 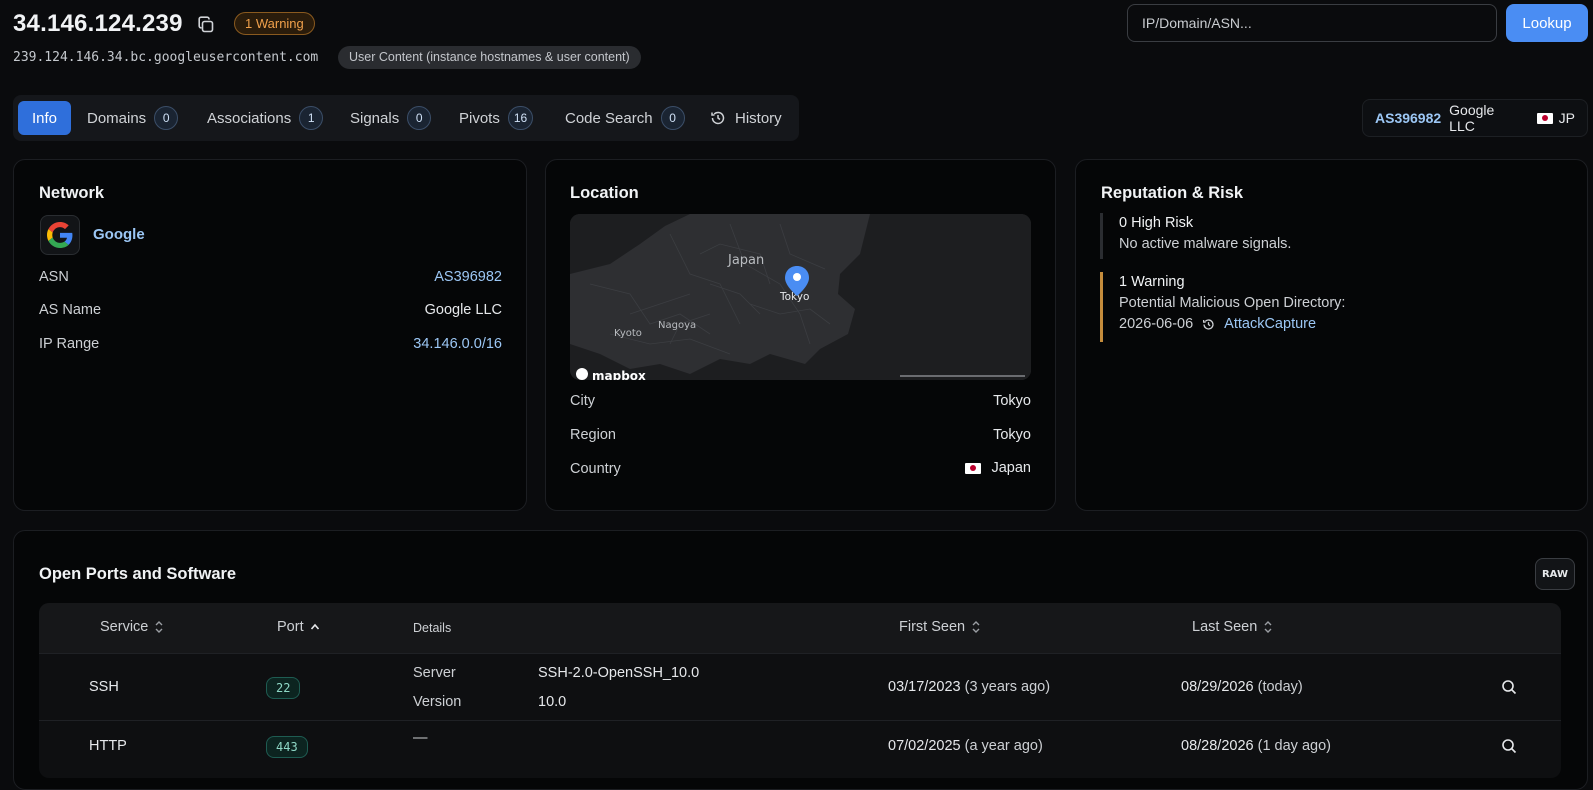 I want to click on ports-title: Open Ports and Software, so click(x=138, y=574).